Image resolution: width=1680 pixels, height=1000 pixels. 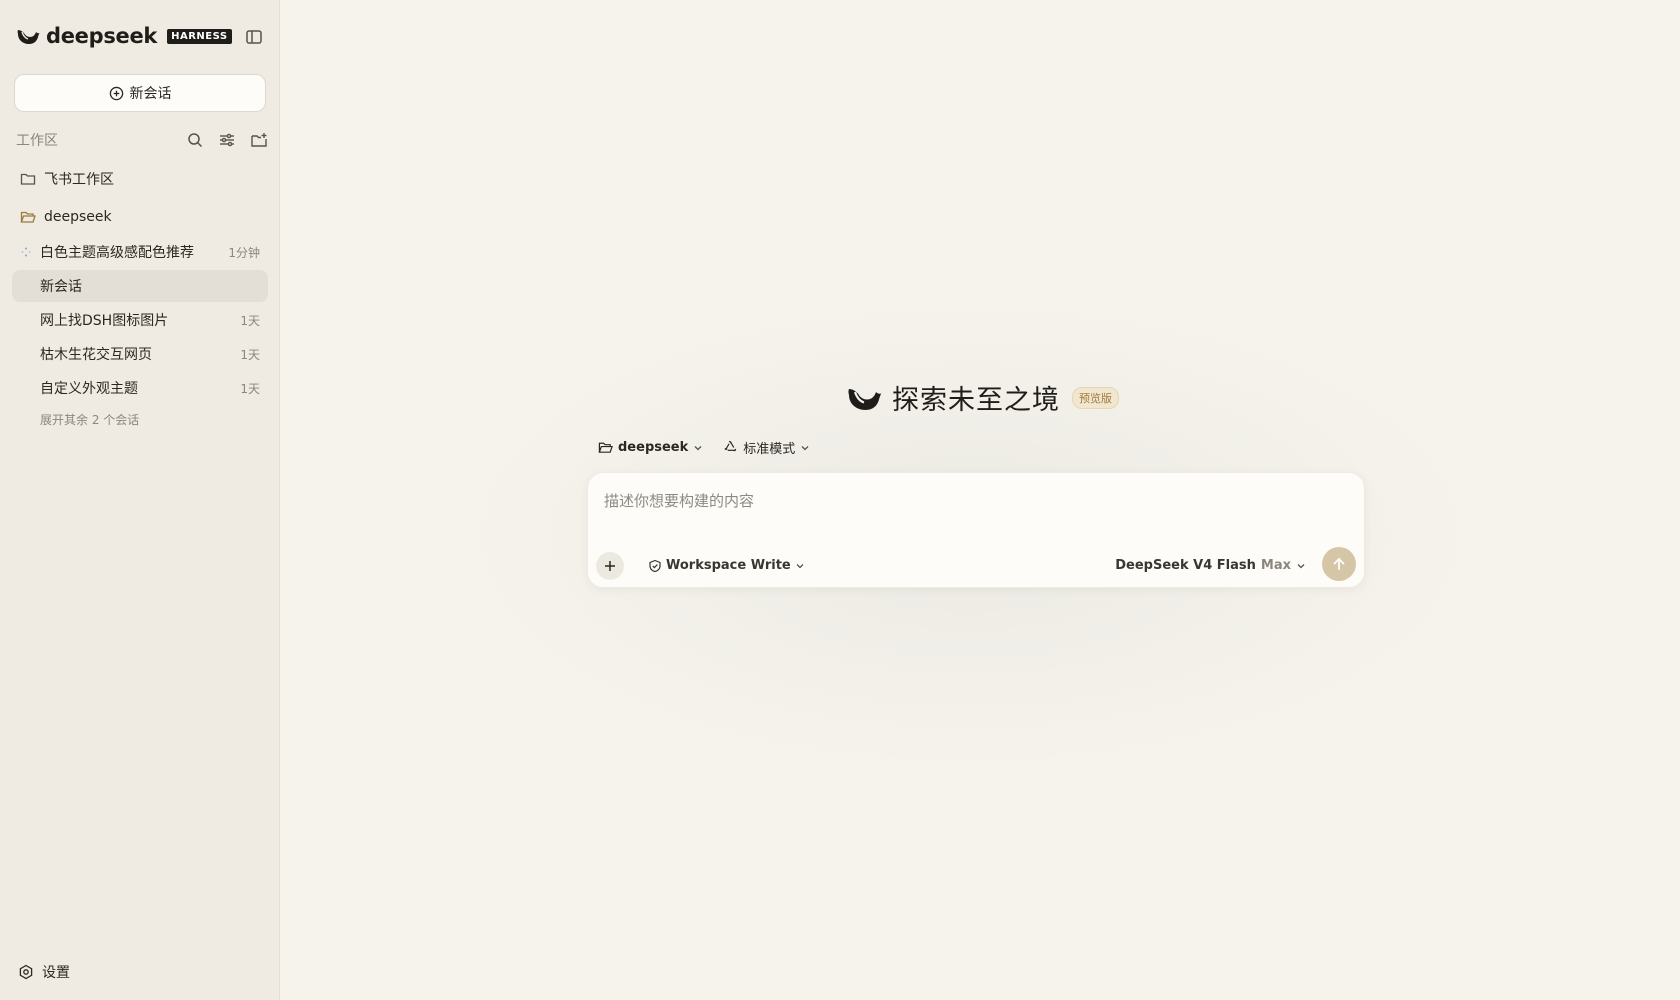 What do you see at coordinates (26, 252) in the screenshot?
I see `loading-spinner-icon` at bounding box center [26, 252].